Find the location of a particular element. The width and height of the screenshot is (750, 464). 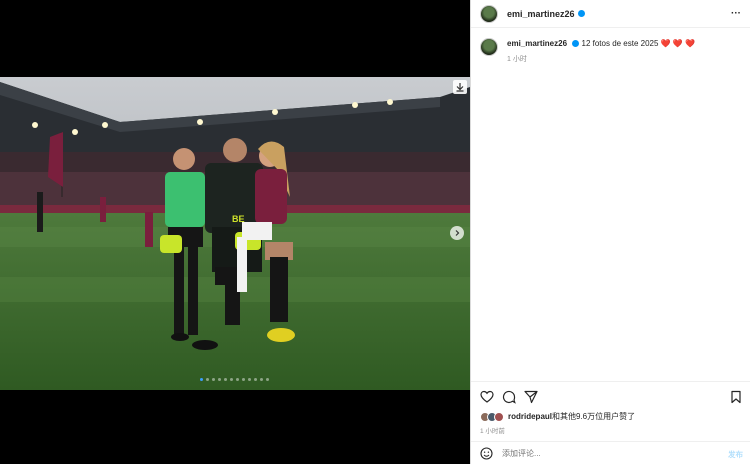

svg-text: BE is located at coordinates (238, 219).